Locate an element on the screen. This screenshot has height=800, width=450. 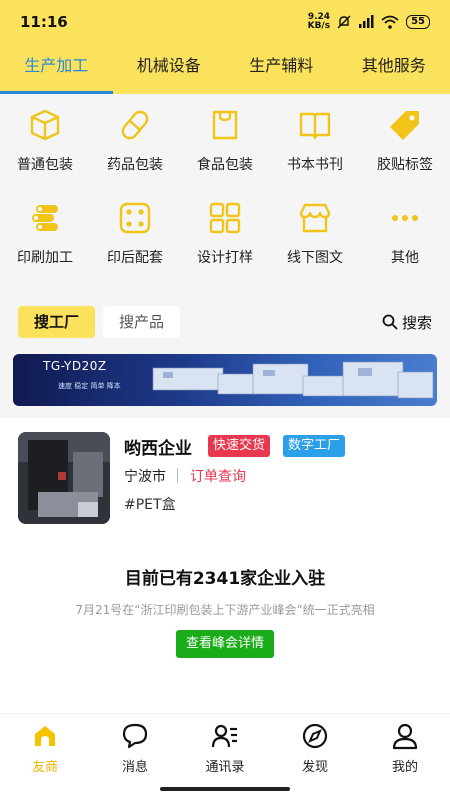
category-food-packaging: 食品包装 is located at coordinates (225, 153).